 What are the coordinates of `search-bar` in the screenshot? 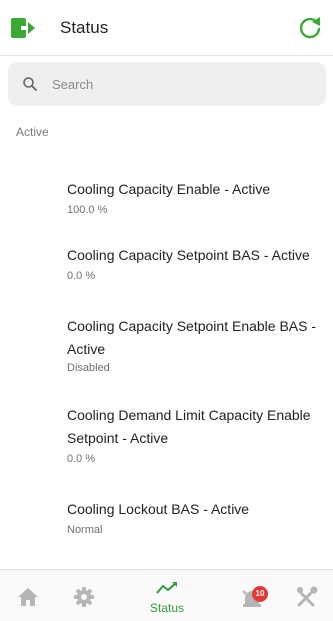 It's located at (167, 84).